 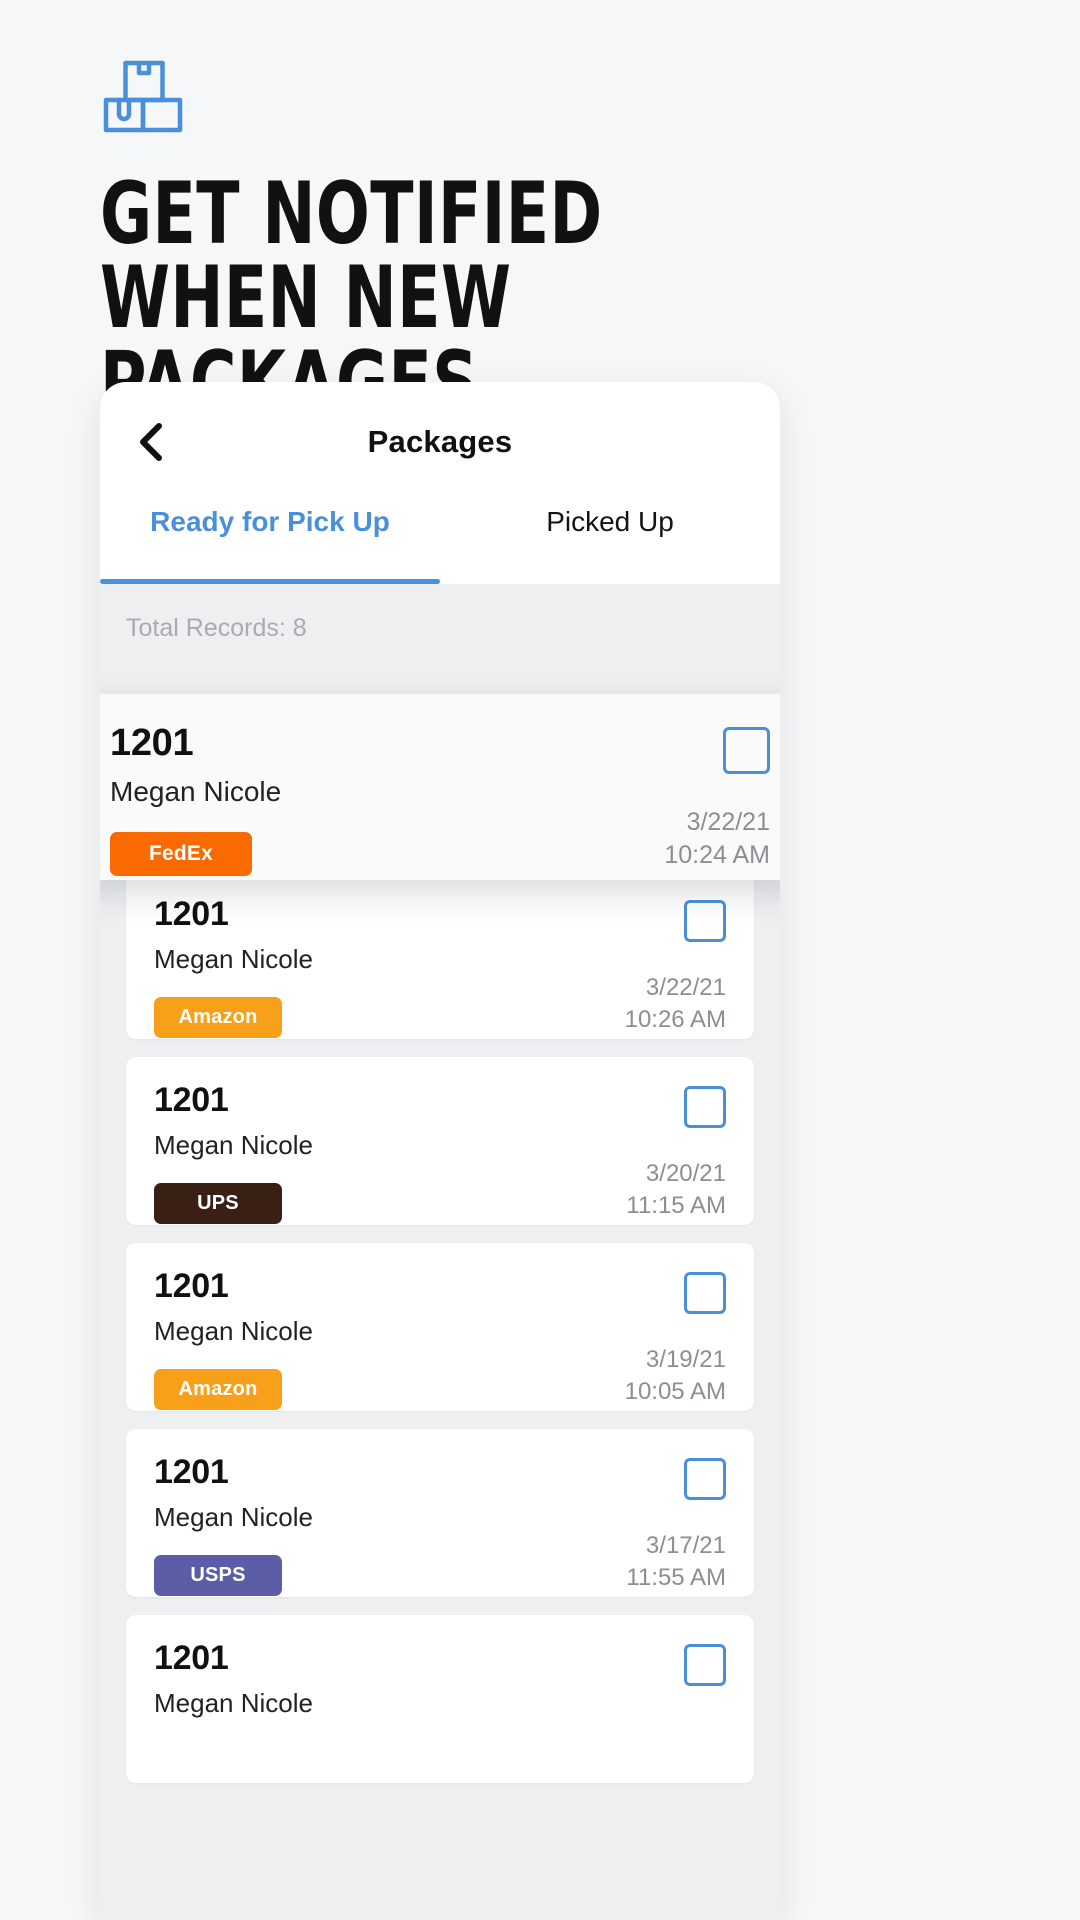 What do you see at coordinates (675, 968) in the screenshot?
I see `card-meta: 3/22/21 10:26 AM` at bounding box center [675, 968].